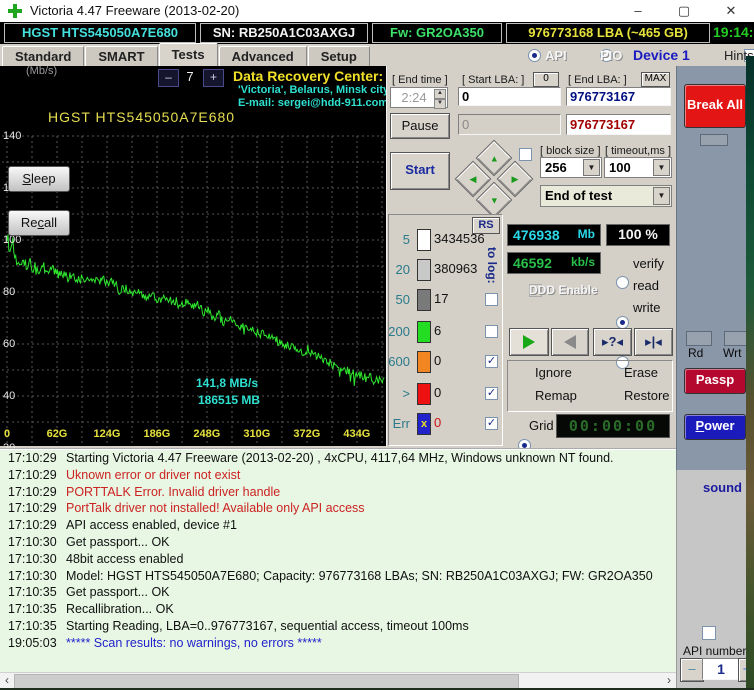 The image size is (754, 690). What do you see at coordinates (402, 269) in the screenshot?
I see `stat-label: 20` at bounding box center [402, 269].